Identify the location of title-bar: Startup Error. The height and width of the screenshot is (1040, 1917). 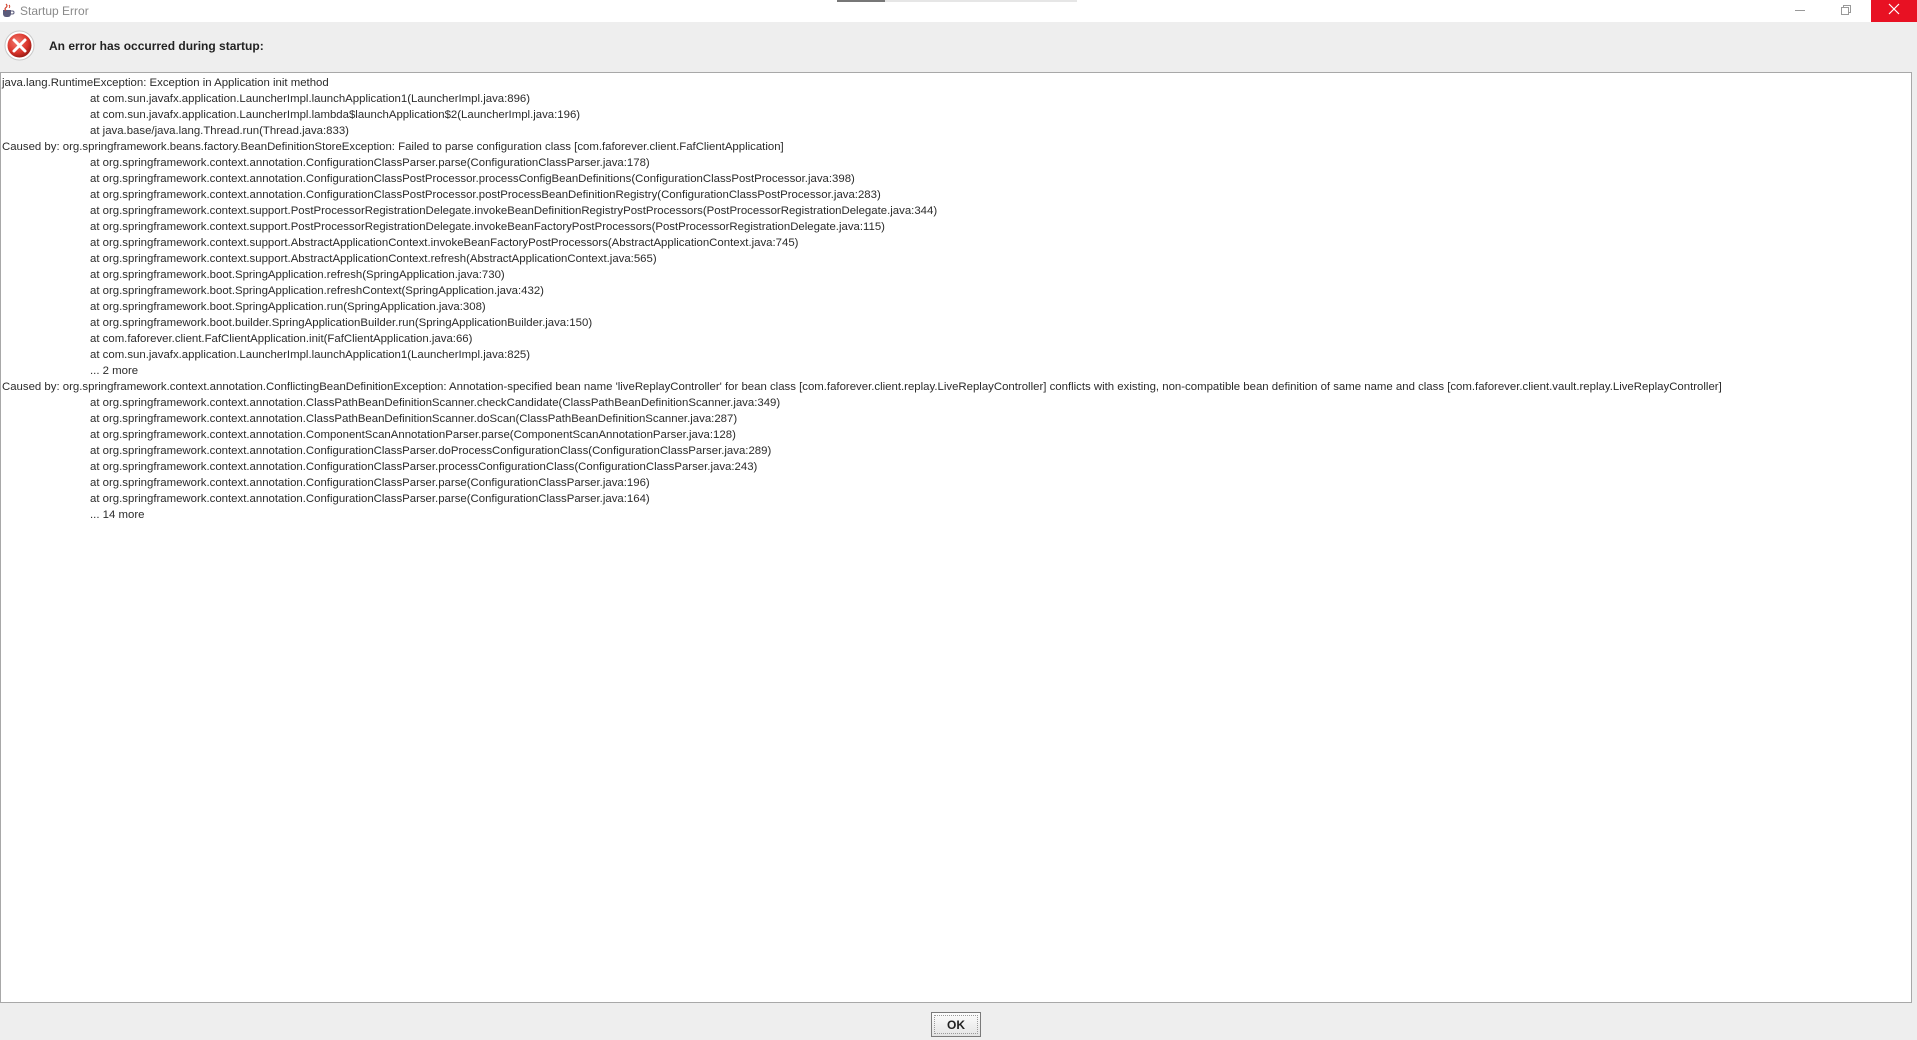
(958, 11).